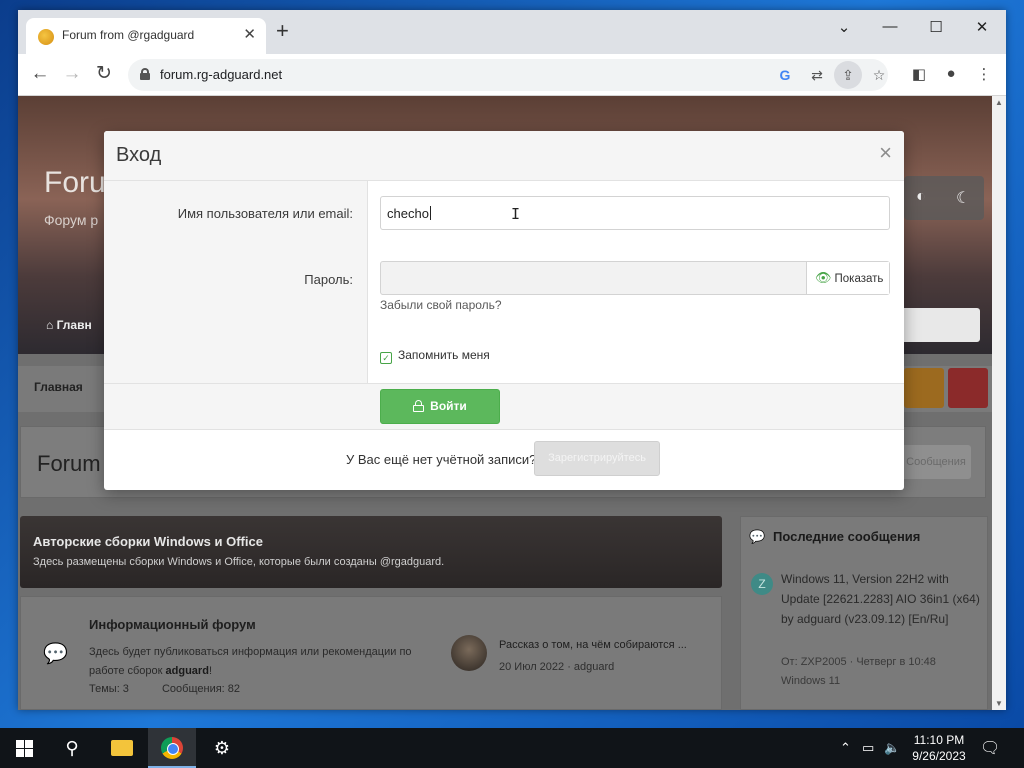  Describe the element at coordinates (265, 213) in the screenshot. I see `username-label: Имя пользователя или email:` at that location.